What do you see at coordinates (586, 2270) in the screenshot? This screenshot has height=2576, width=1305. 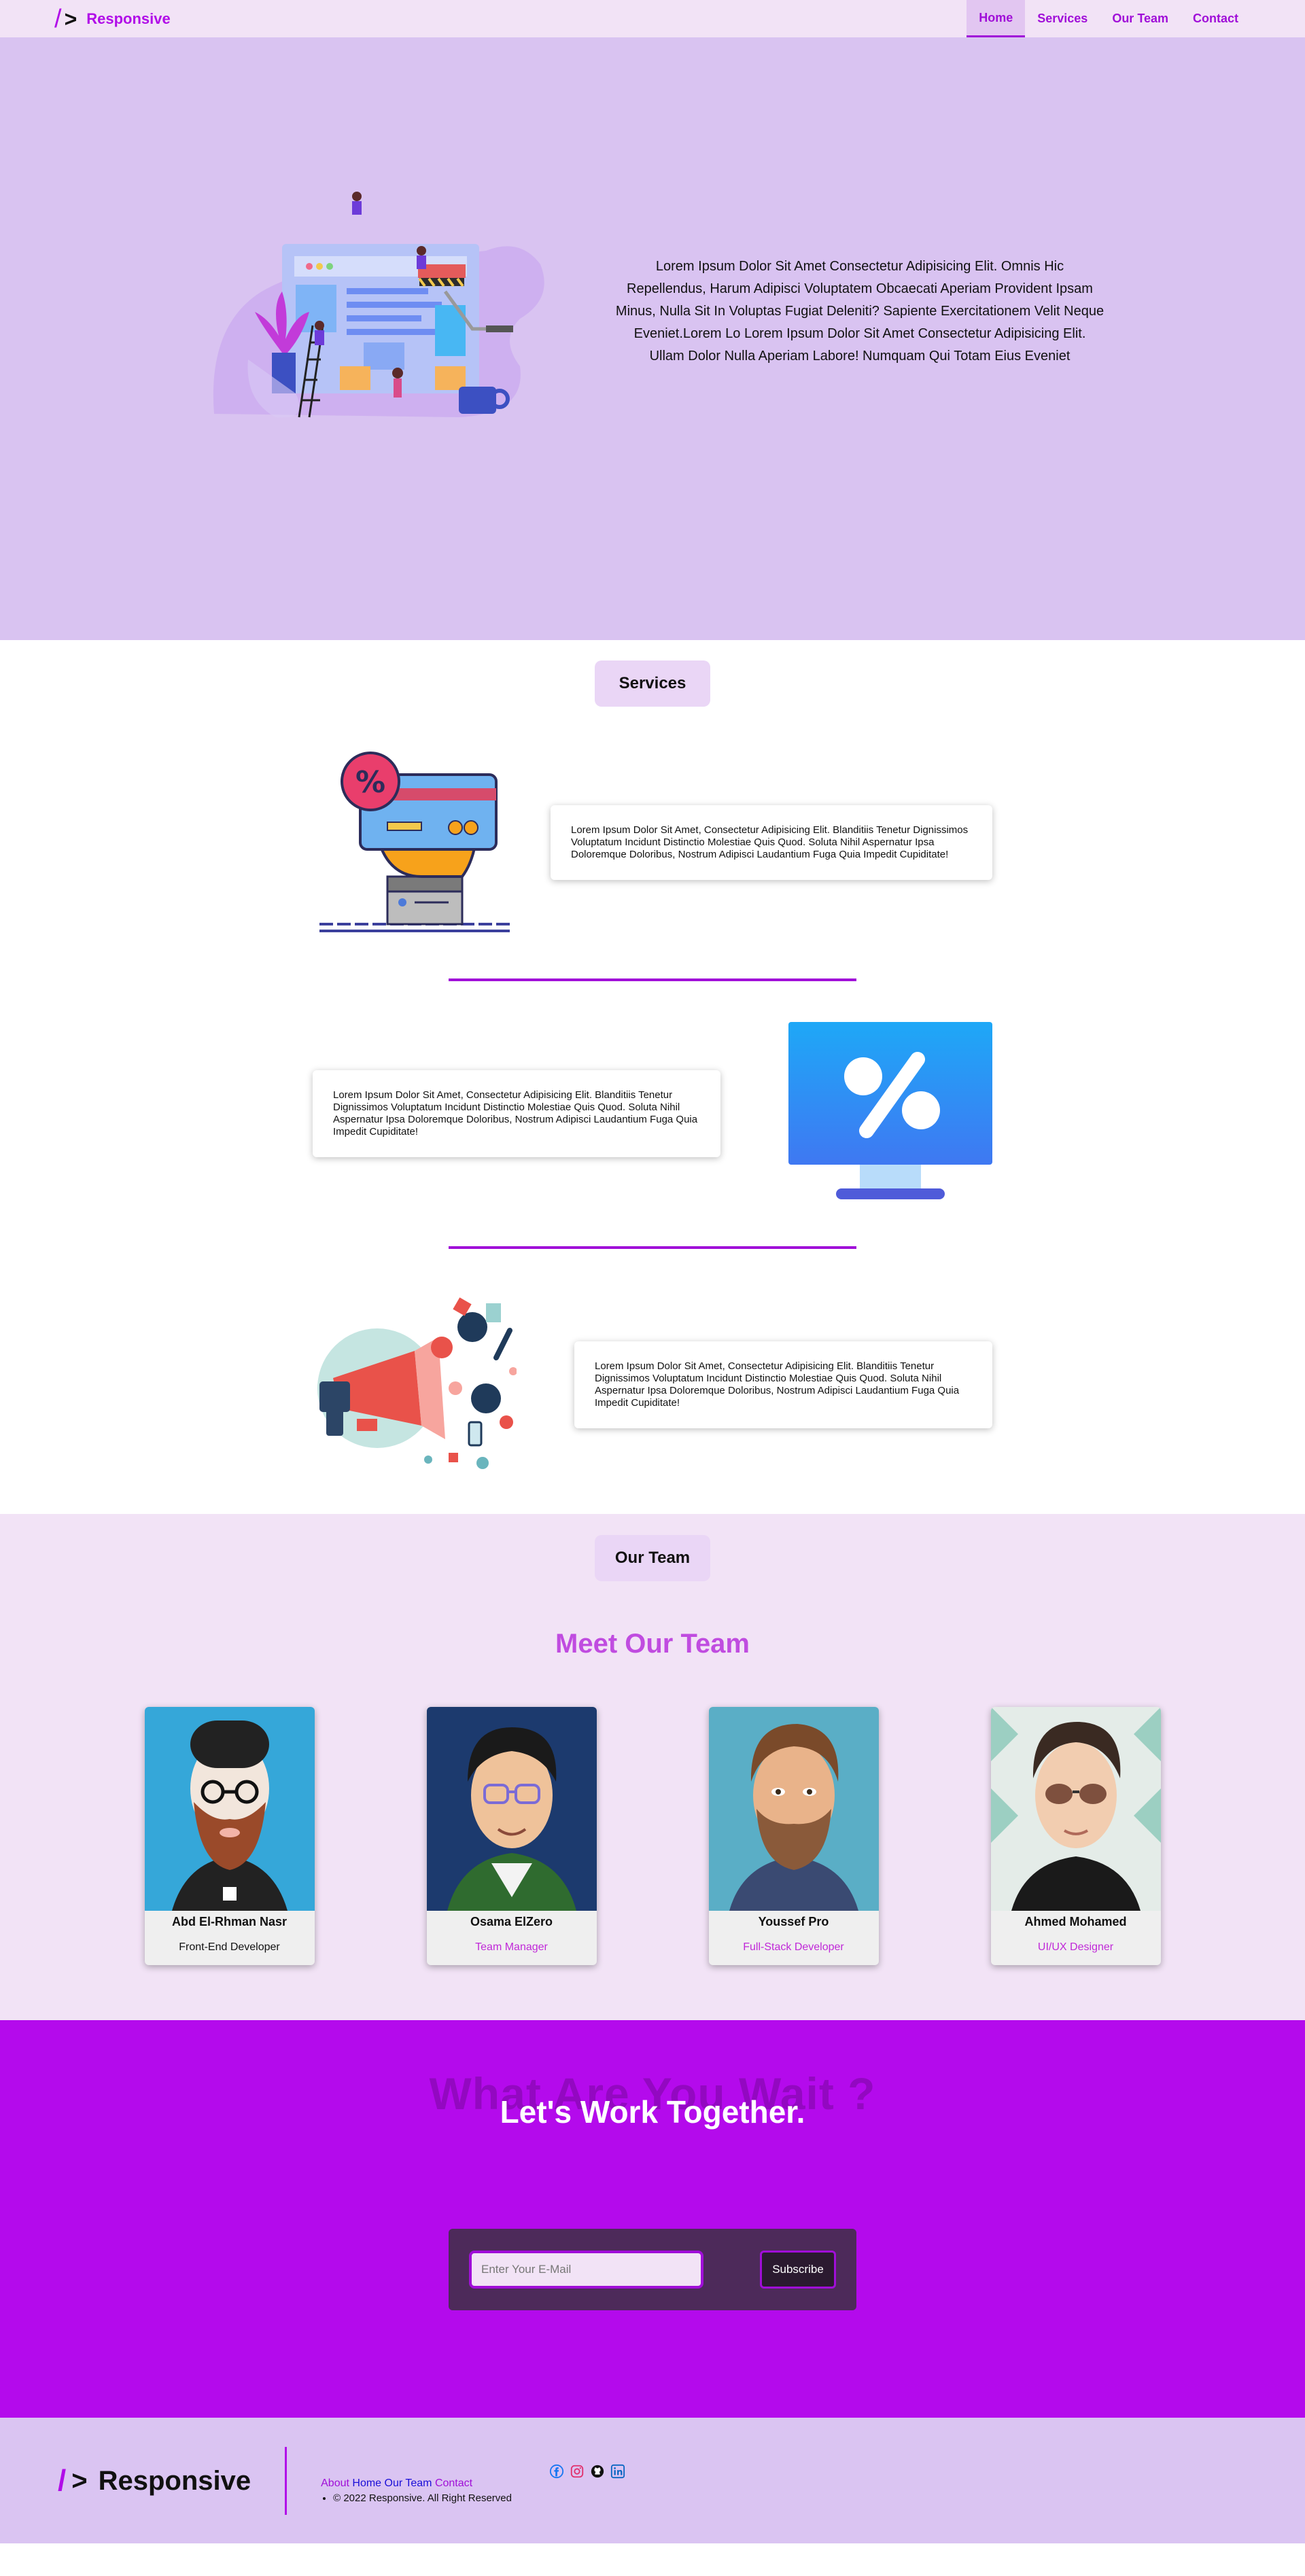 I see `email-input` at bounding box center [586, 2270].